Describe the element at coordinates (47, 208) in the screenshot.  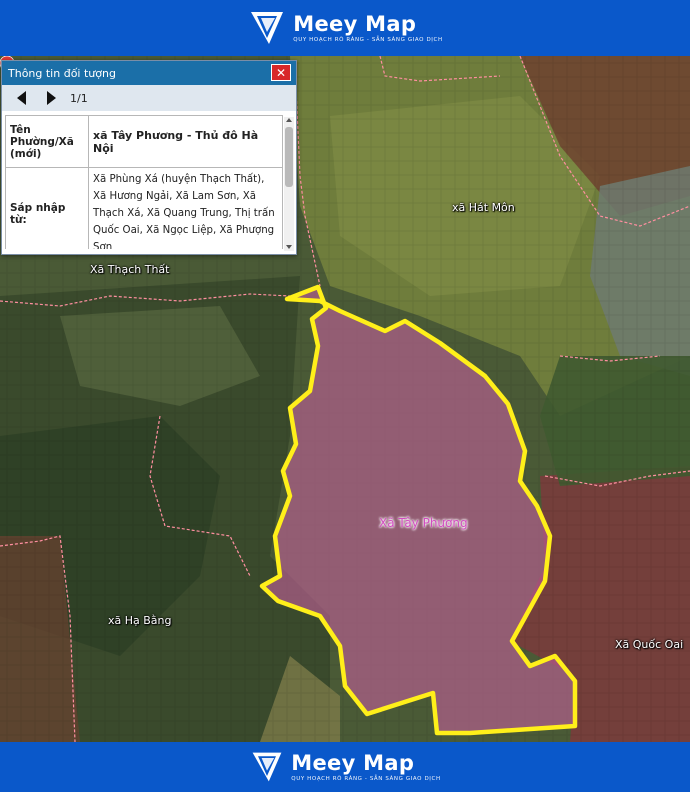
I see `row-key: Sáp nhập từ:` at that location.